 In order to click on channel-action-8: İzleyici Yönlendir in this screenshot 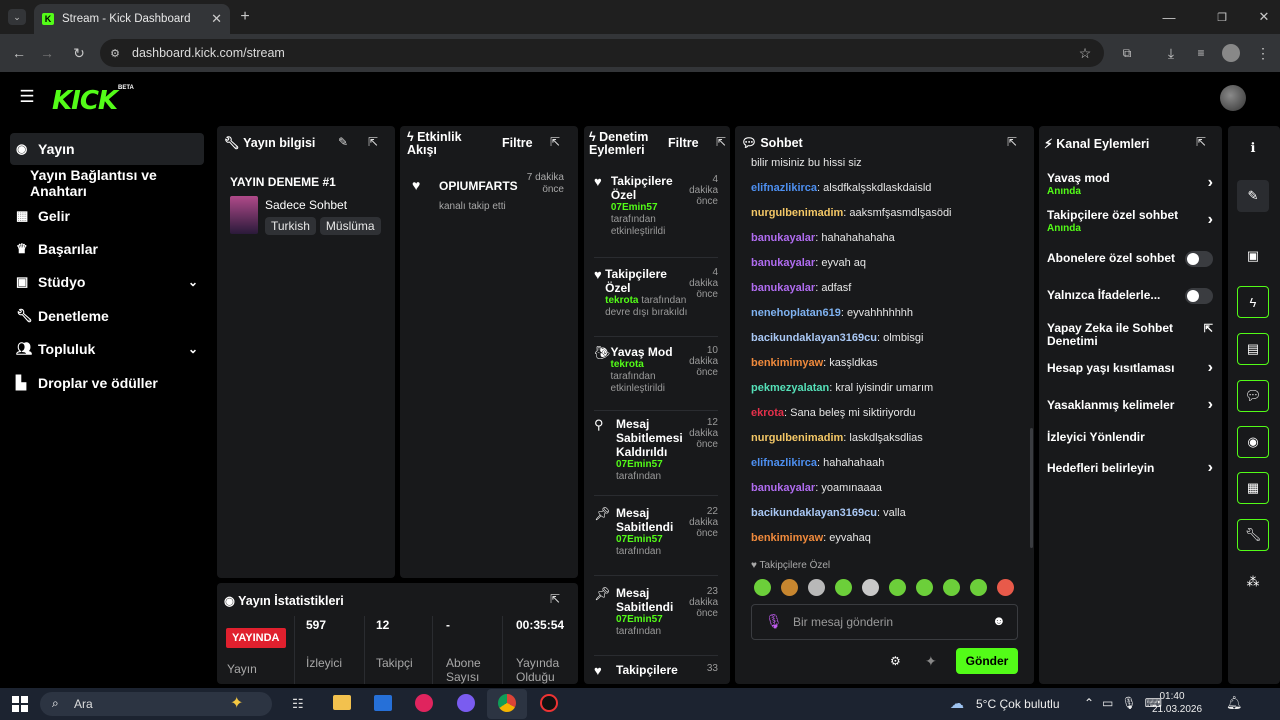, I will do `click(1130, 437)`.